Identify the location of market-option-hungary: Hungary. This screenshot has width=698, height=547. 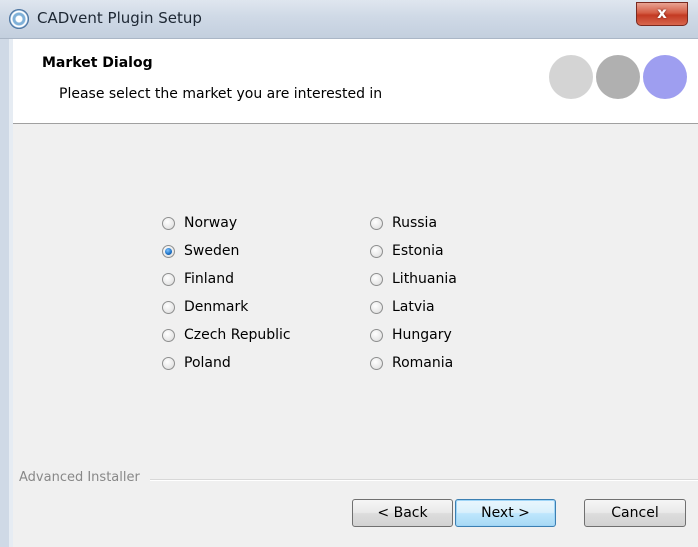
(411, 335).